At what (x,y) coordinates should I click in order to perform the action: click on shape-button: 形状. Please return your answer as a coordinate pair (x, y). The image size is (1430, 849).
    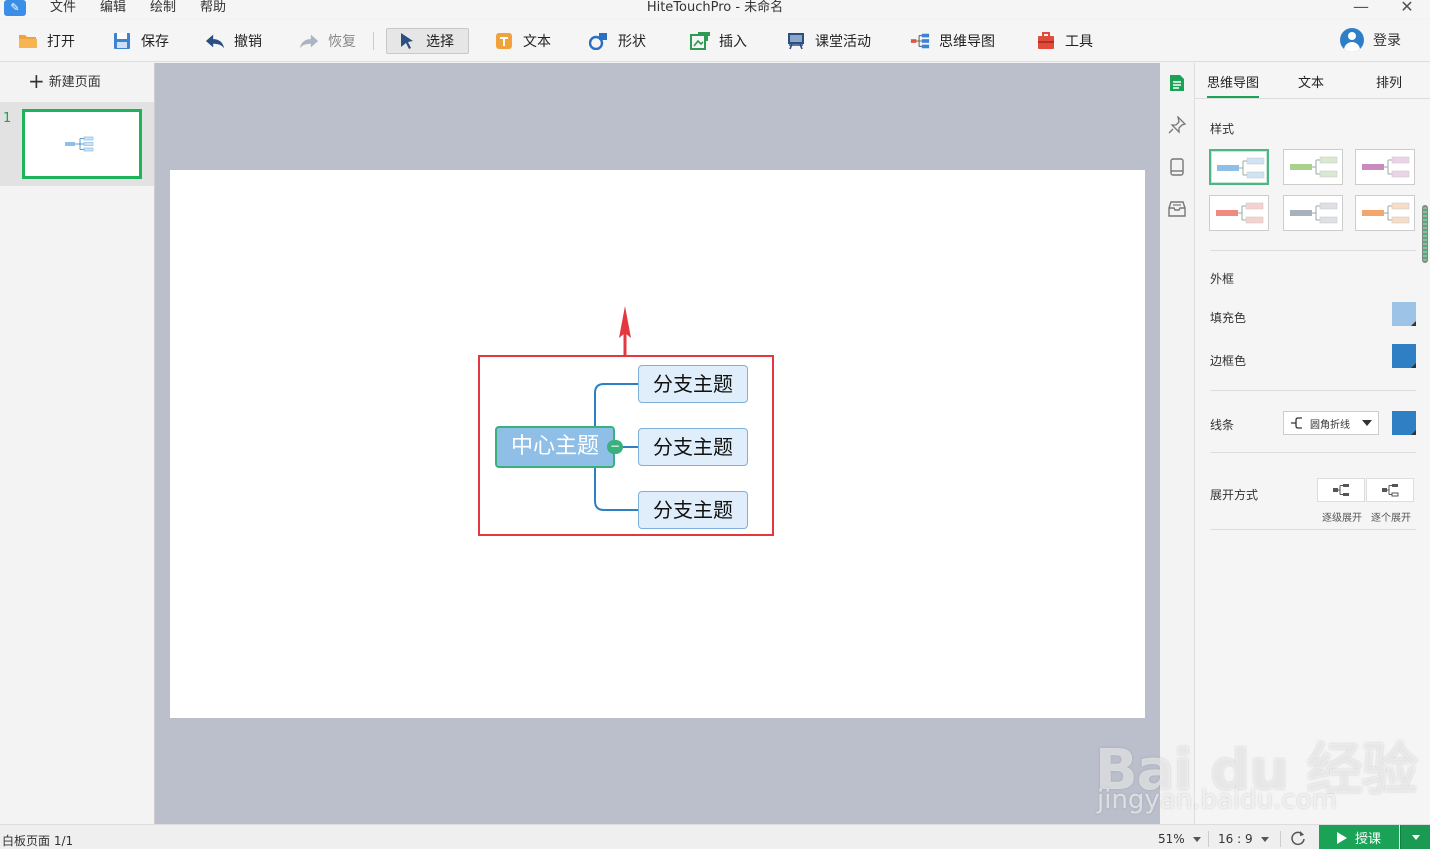
    Looking at the image, I should click on (617, 41).